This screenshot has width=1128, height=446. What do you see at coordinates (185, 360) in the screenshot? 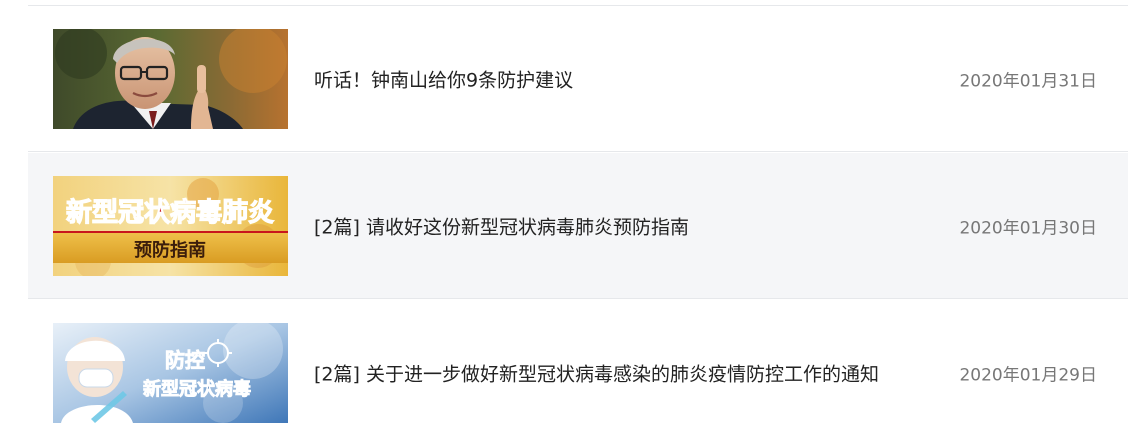
I see `thumbnail-line1-text: 防控` at bounding box center [185, 360].